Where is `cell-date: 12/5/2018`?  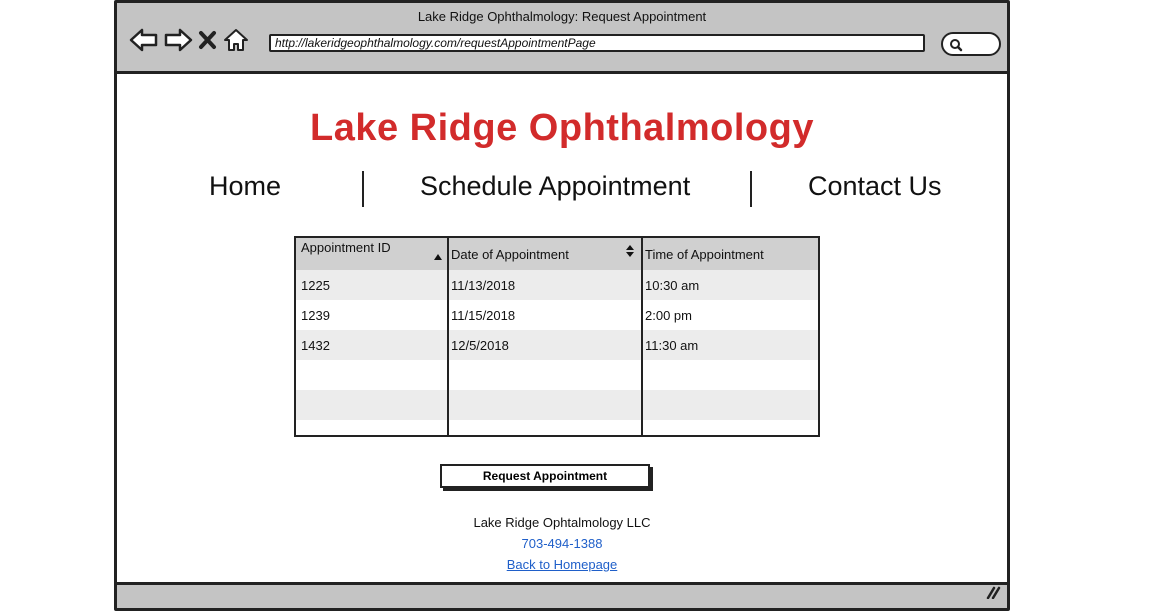 cell-date: 12/5/2018 is located at coordinates (480, 345).